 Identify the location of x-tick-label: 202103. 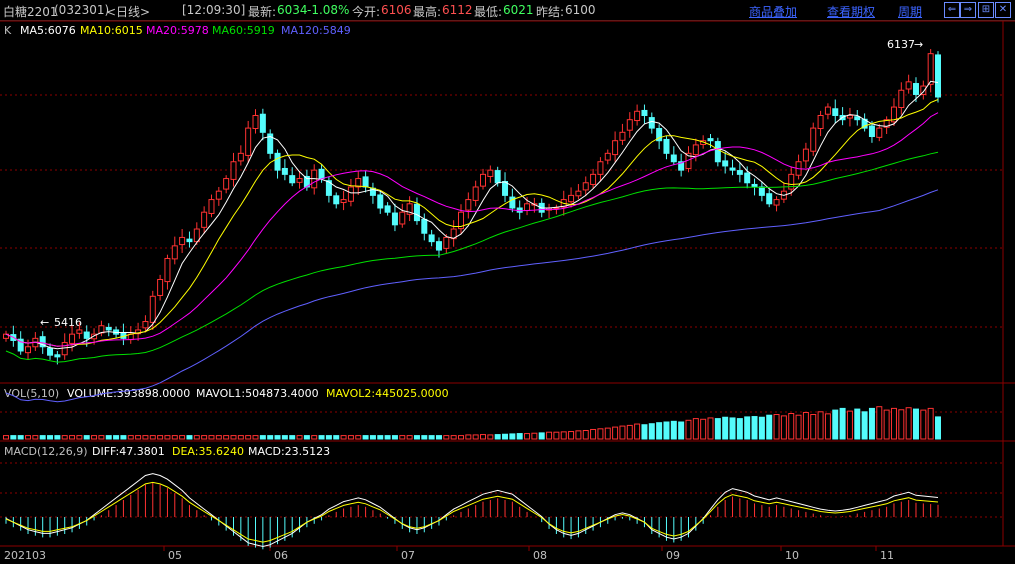
(25, 555).